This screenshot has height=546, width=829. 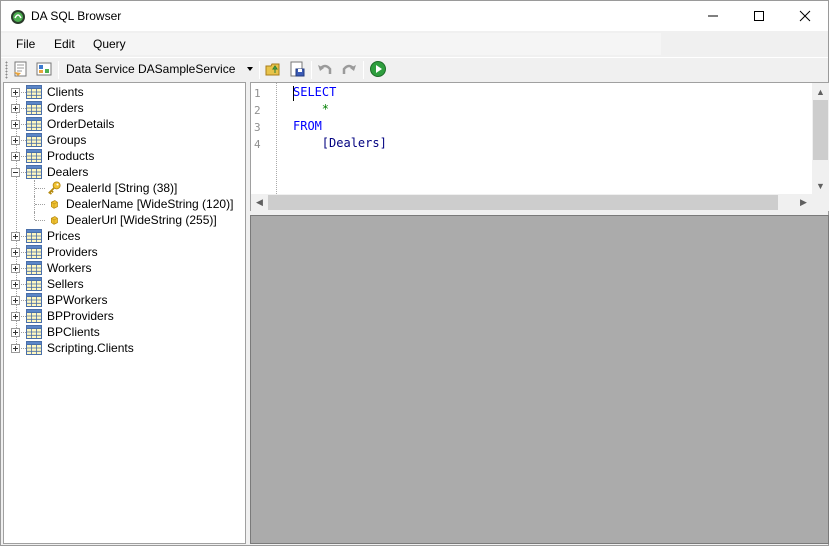 What do you see at coordinates (187, 69) in the screenshot?
I see `data-service-value: DASampleService` at bounding box center [187, 69].